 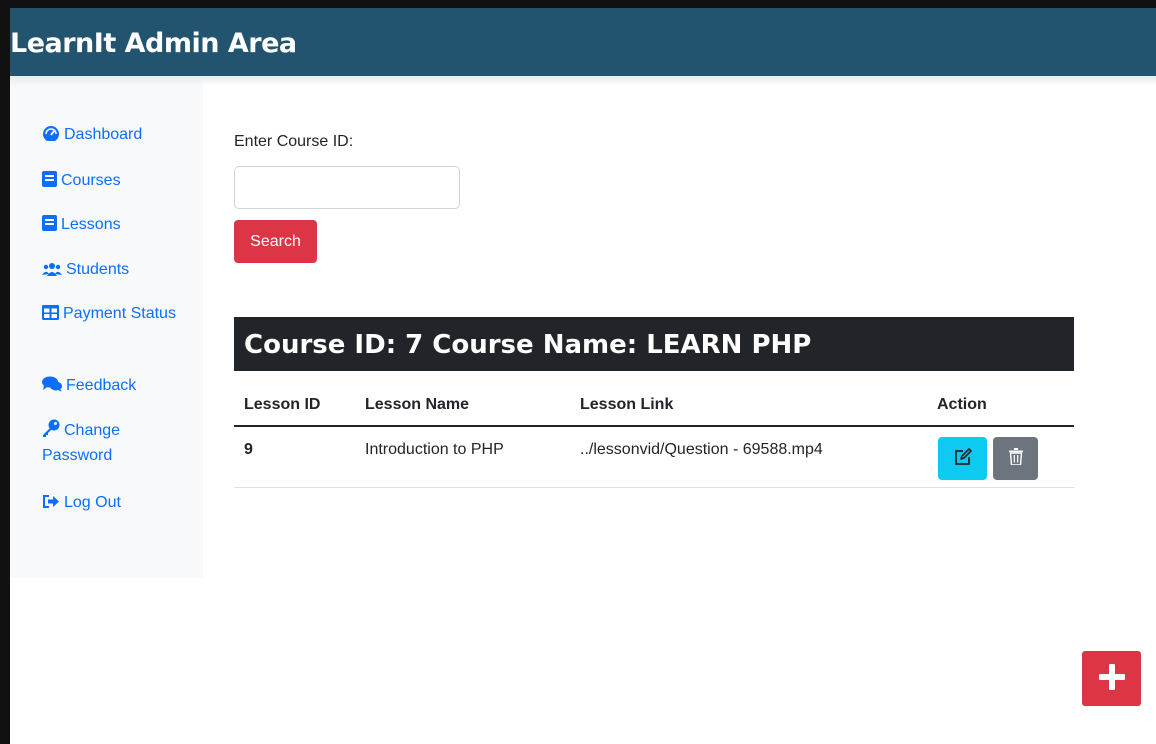 I want to click on edit-icon, so click(x=963, y=458).